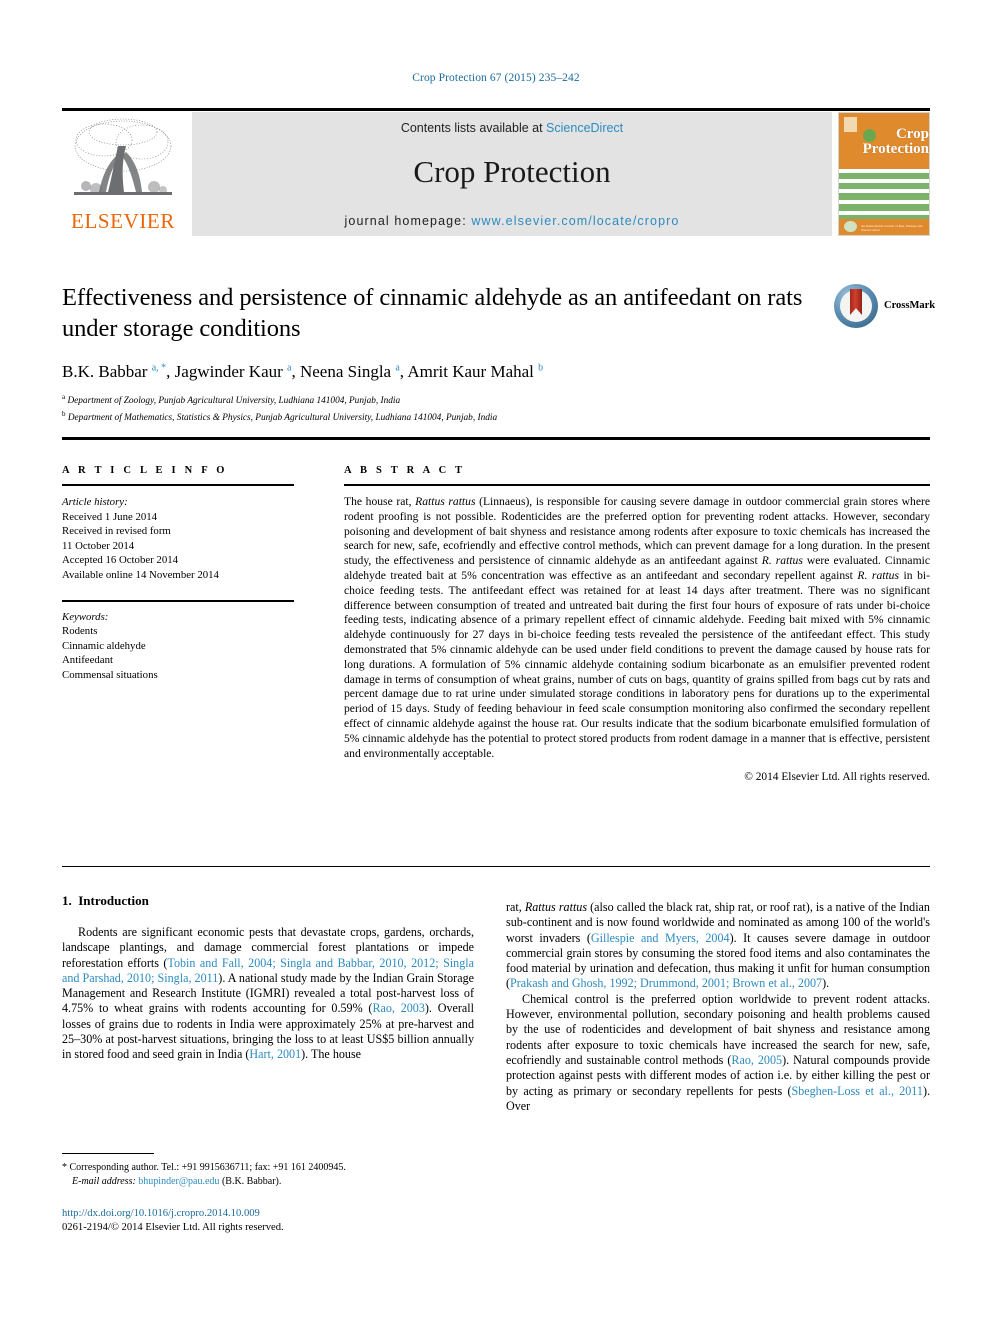  What do you see at coordinates (637, 485) in the screenshot?
I see `abstract-divider` at bounding box center [637, 485].